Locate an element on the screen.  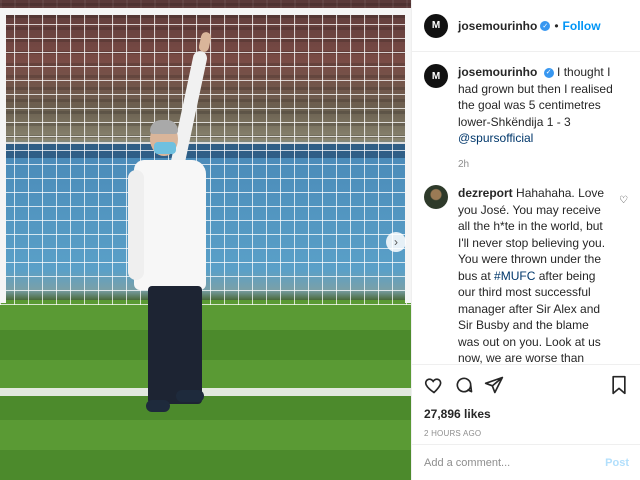
post-header: M josemourinho ✓ • Follow is located at coordinates (526, 26).